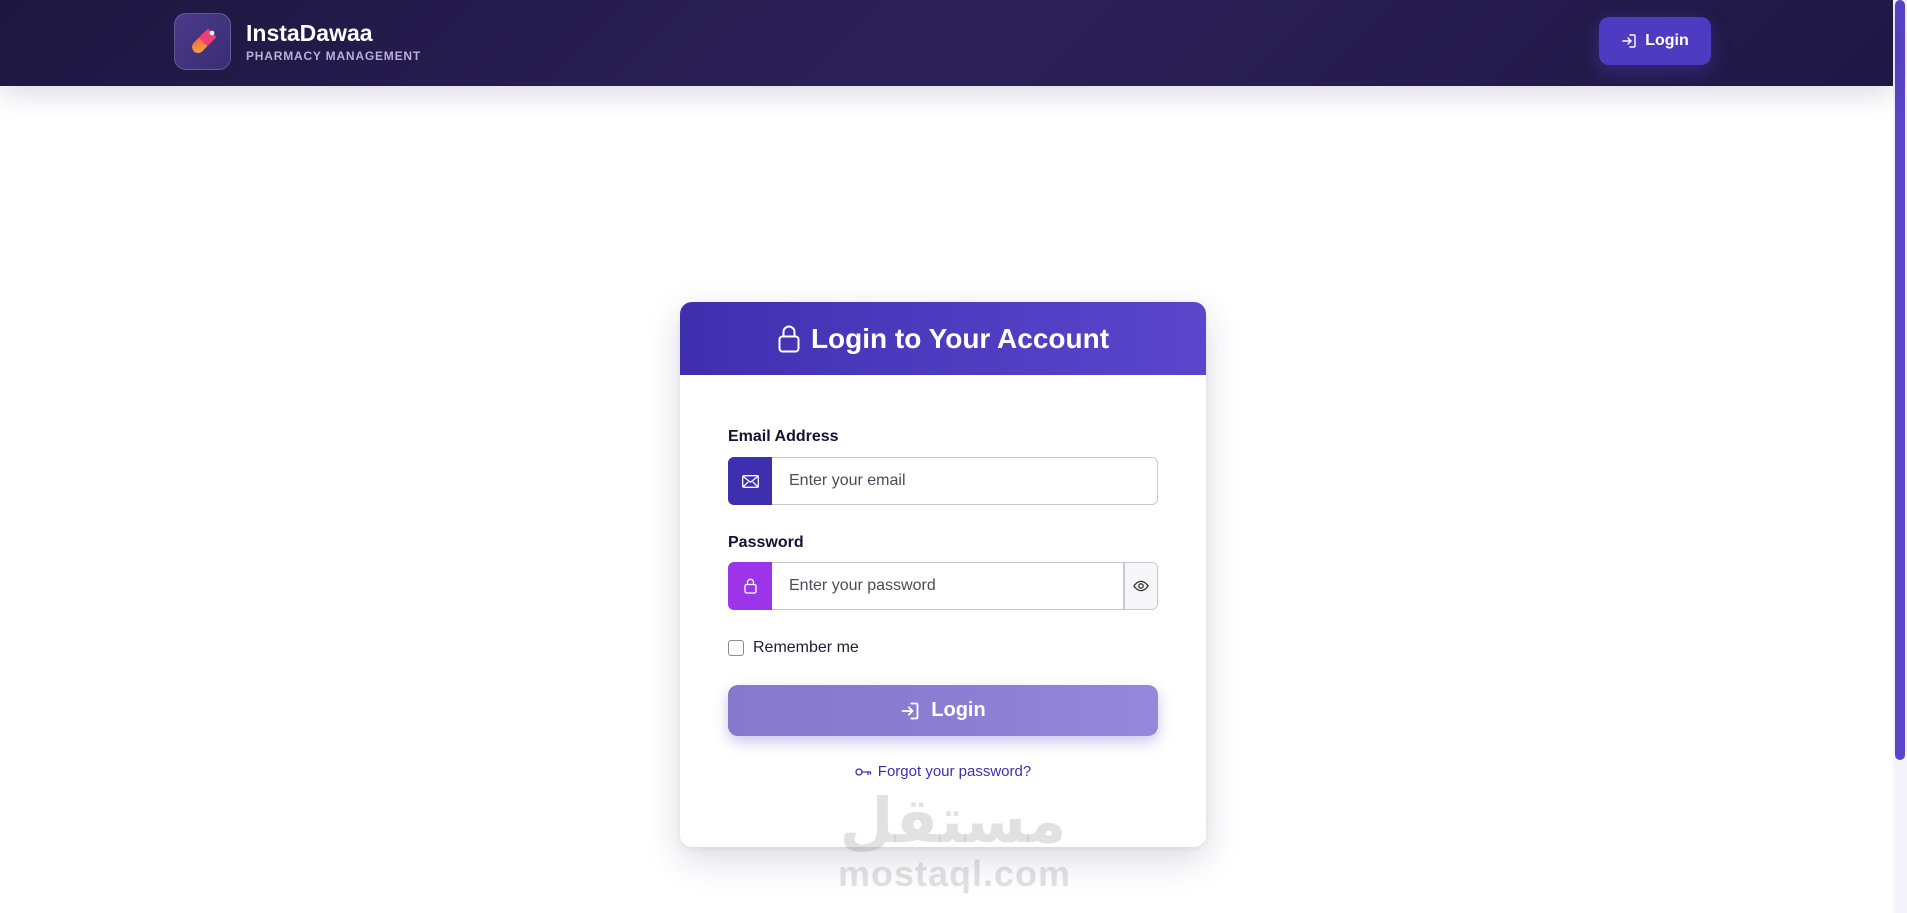 Image resolution: width=1907 pixels, height=913 pixels. Describe the element at coordinates (946, 43) in the screenshot. I see `navbar: InstaDawaa PHARMACY MANAGEMENT Login` at that location.